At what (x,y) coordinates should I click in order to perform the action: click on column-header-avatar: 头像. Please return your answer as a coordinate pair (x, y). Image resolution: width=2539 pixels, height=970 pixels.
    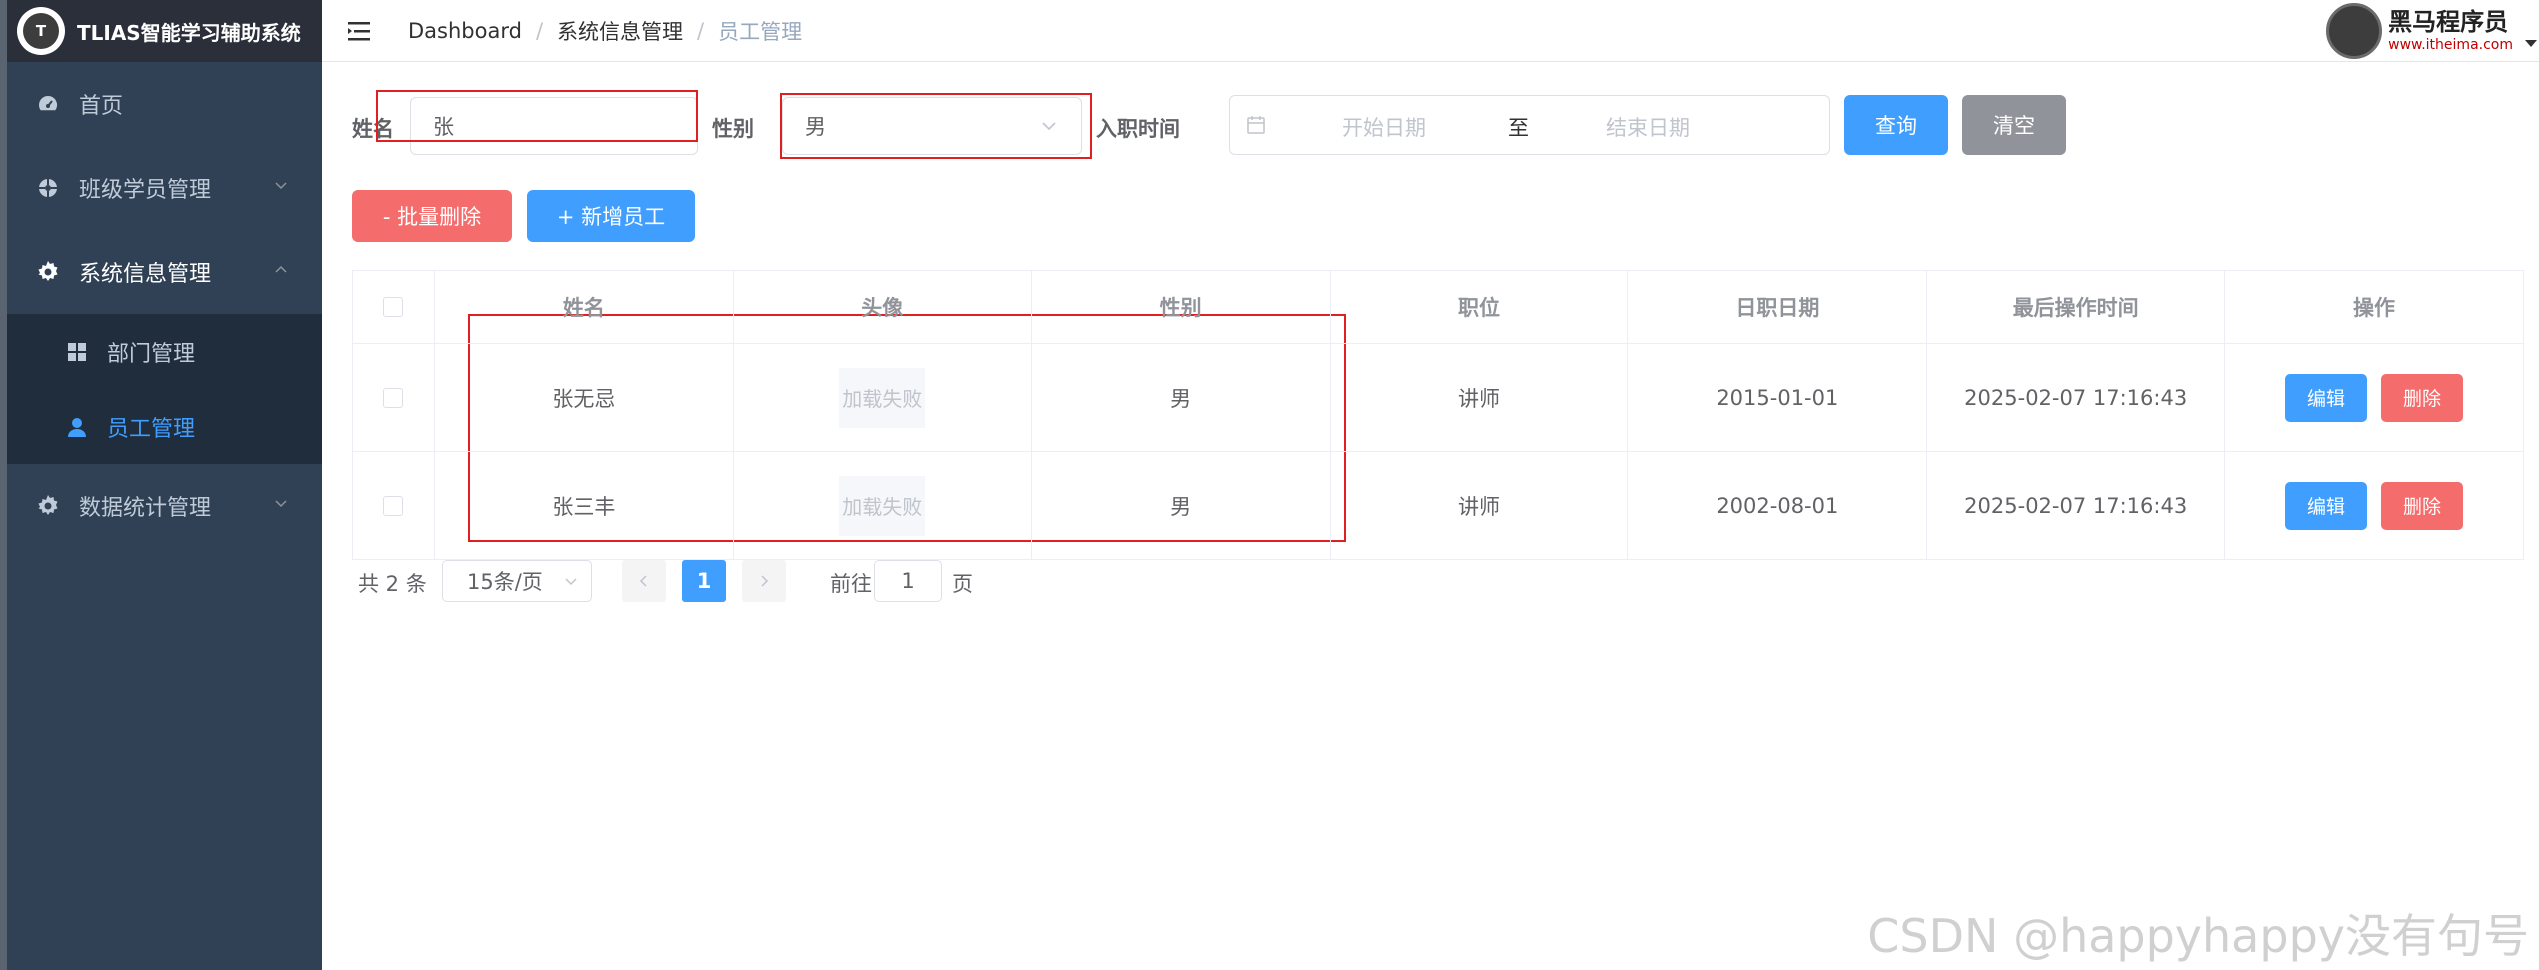
    Looking at the image, I should click on (883, 307).